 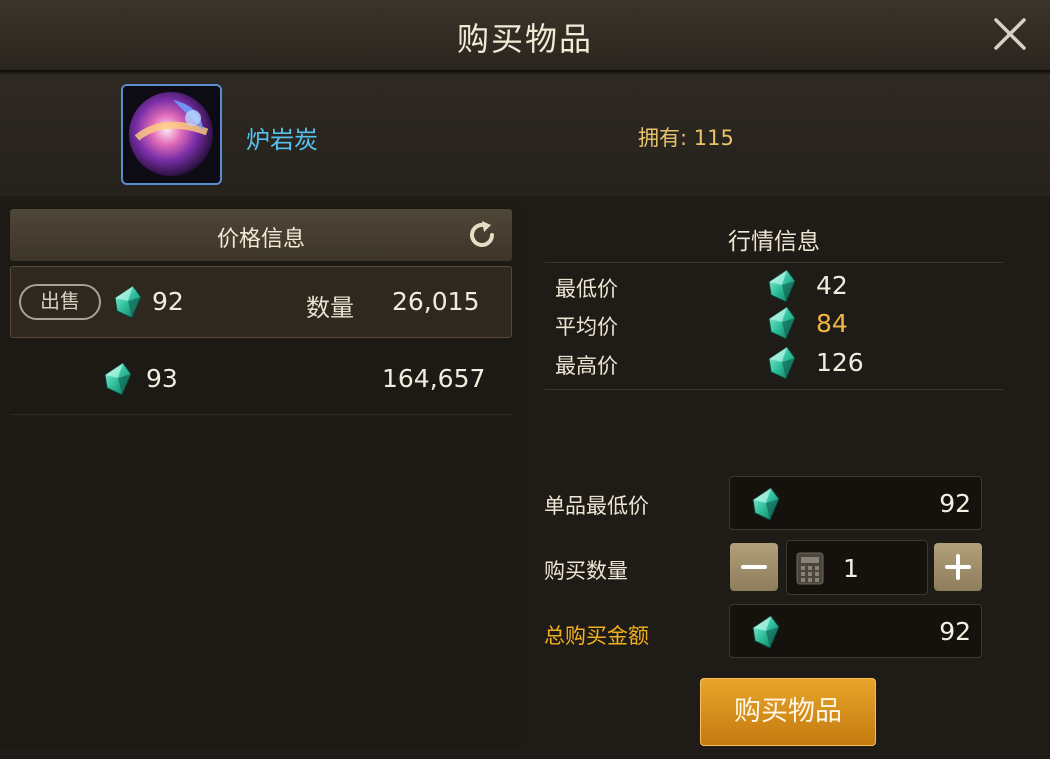 I want to click on listing-quantity: 164,657, so click(x=434, y=378).